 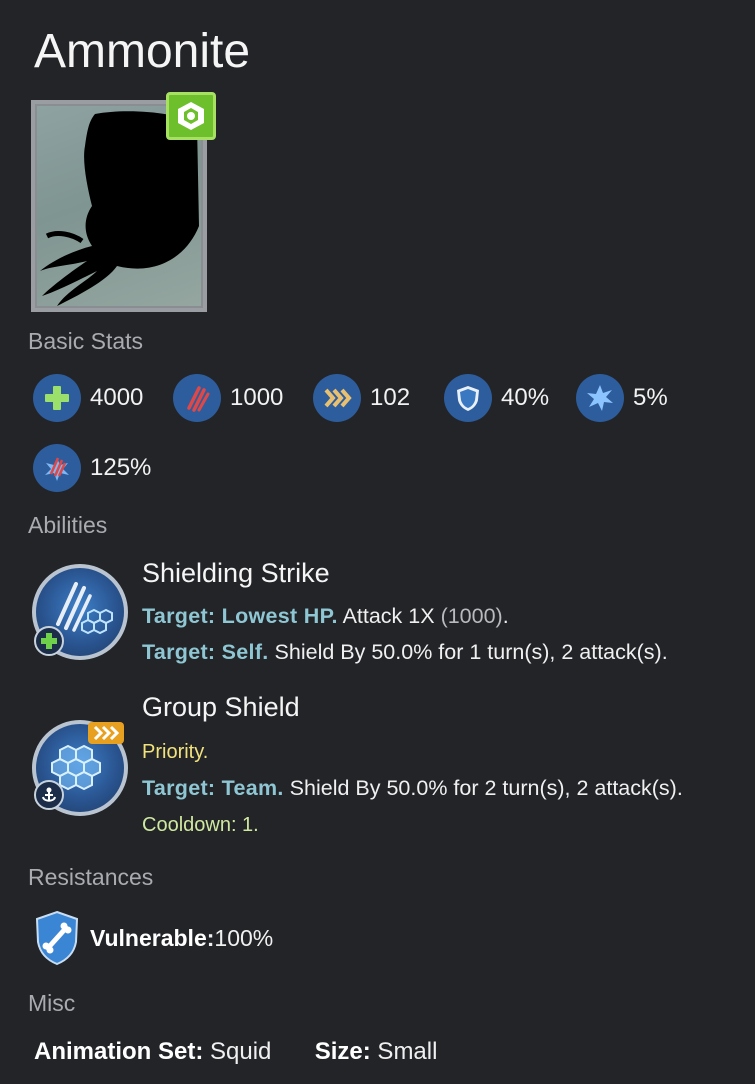 I want to click on creature-name: Ammonite, so click(x=142, y=51).